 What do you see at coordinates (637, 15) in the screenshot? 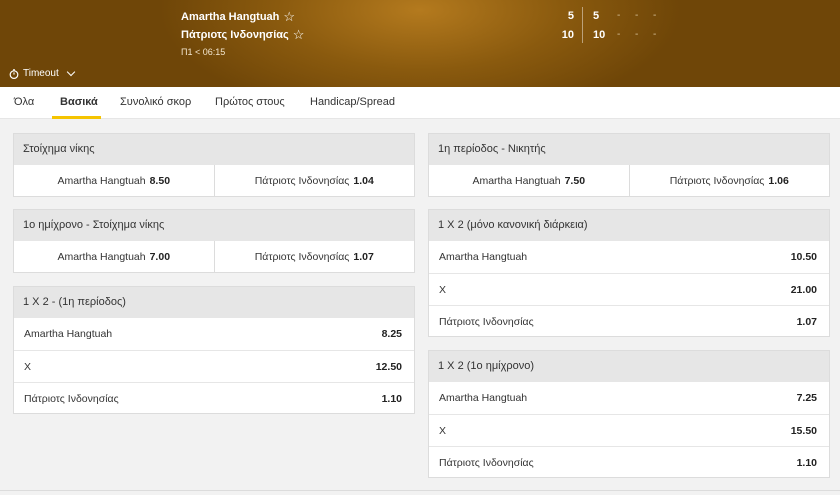
I see `team1-q3-score: -` at bounding box center [637, 15].